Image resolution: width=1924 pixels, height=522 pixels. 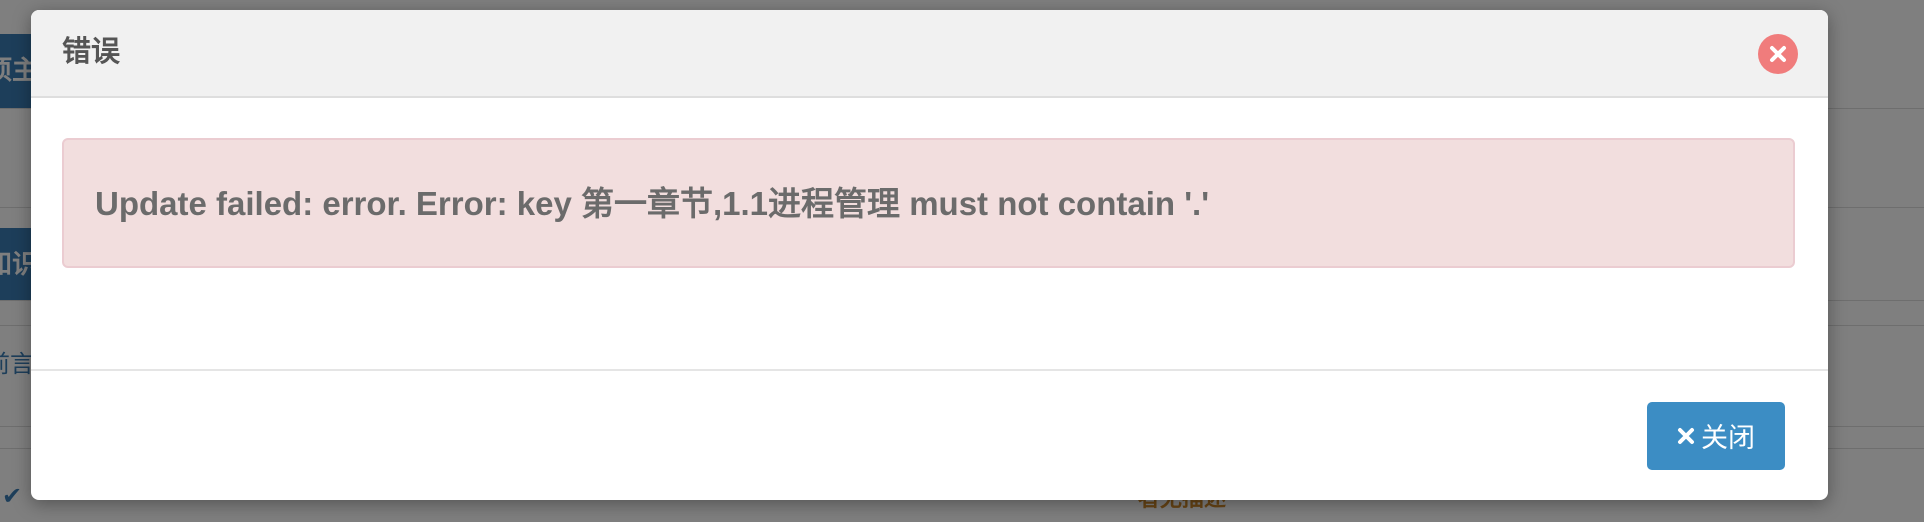 I want to click on close-circle-icon, so click(x=1778, y=54).